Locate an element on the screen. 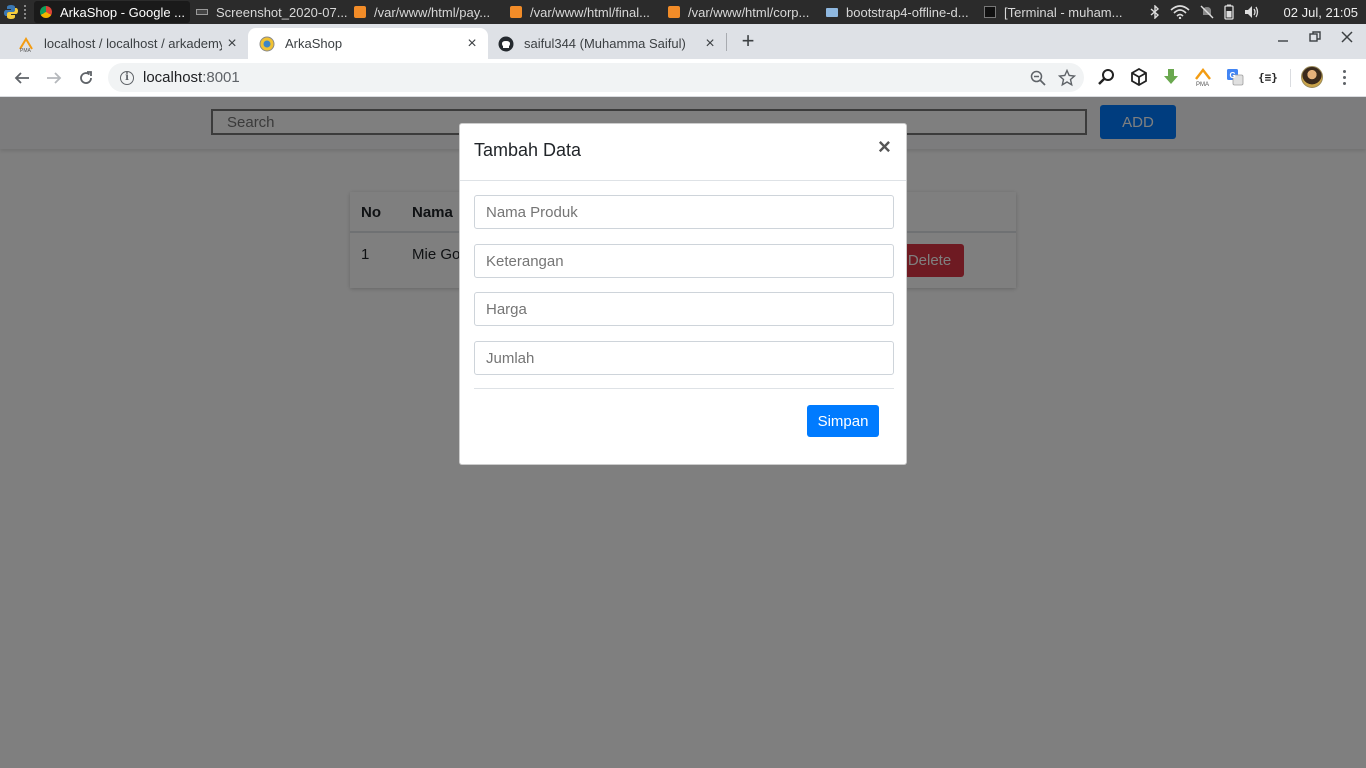 The width and height of the screenshot is (1366, 768). simpan-button: Simpan is located at coordinates (843, 421).